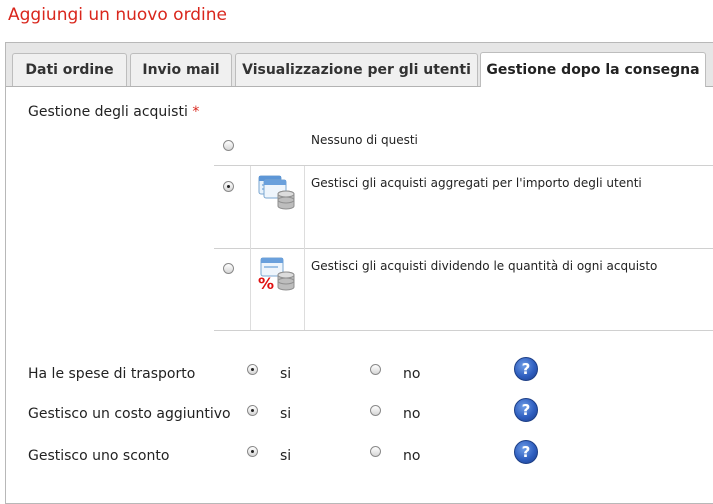  What do you see at coordinates (252, 369) in the screenshot?
I see `radio-trasporto-si` at bounding box center [252, 369].